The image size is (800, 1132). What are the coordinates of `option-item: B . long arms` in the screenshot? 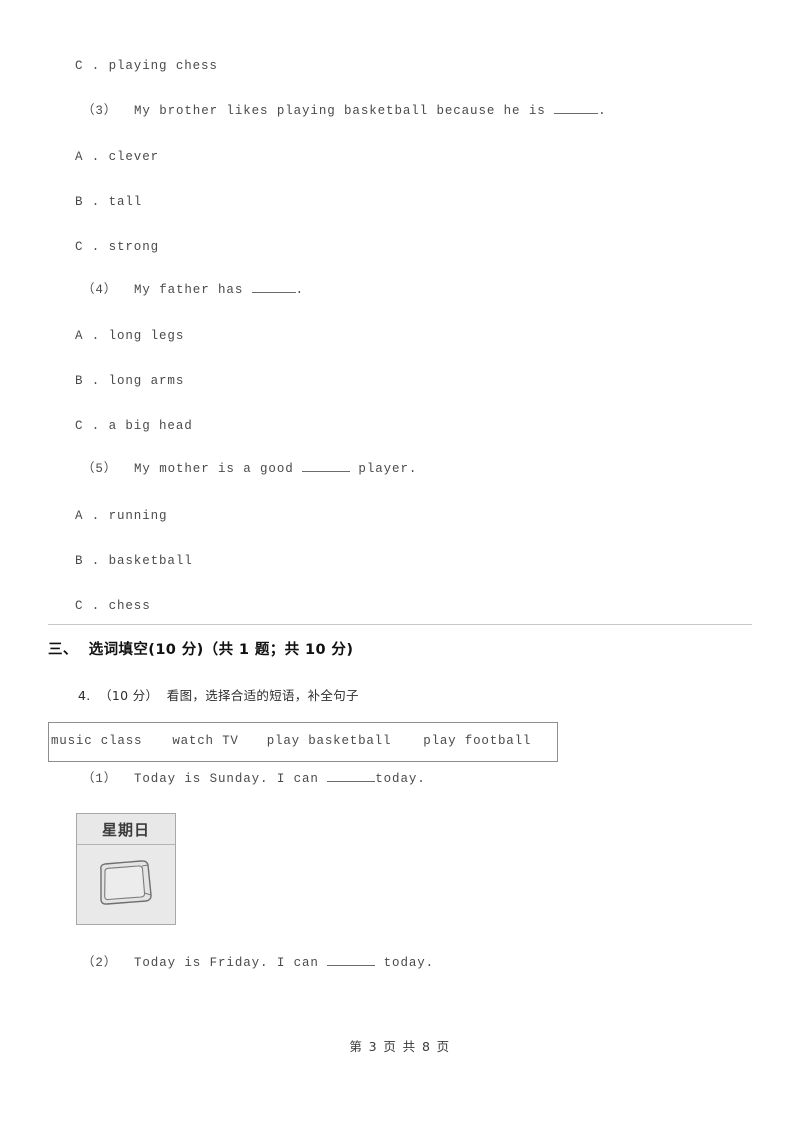 It's located at (130, 381).